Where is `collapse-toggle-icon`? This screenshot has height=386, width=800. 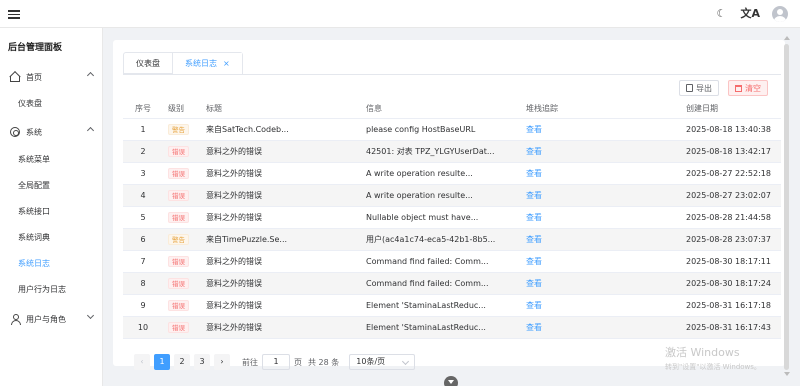
collapse-toggle-icon is located at coordinates (451, 381).